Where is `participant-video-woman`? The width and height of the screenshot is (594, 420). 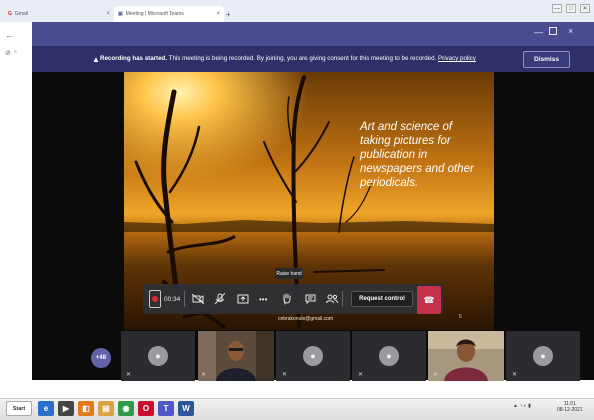 participant-video-woman is located at coordinates (466, 356).